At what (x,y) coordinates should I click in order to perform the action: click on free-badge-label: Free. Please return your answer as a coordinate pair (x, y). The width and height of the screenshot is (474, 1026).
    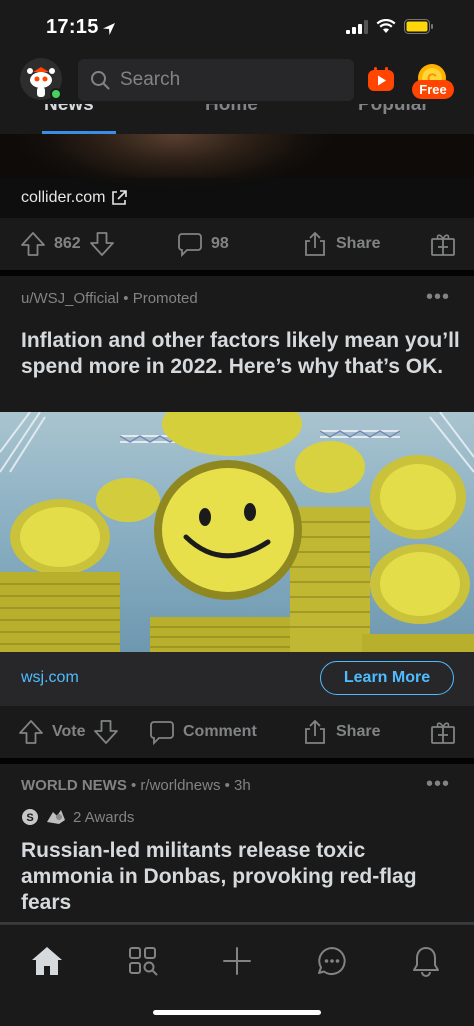
    Looking at the image, I should click on (433, 89).